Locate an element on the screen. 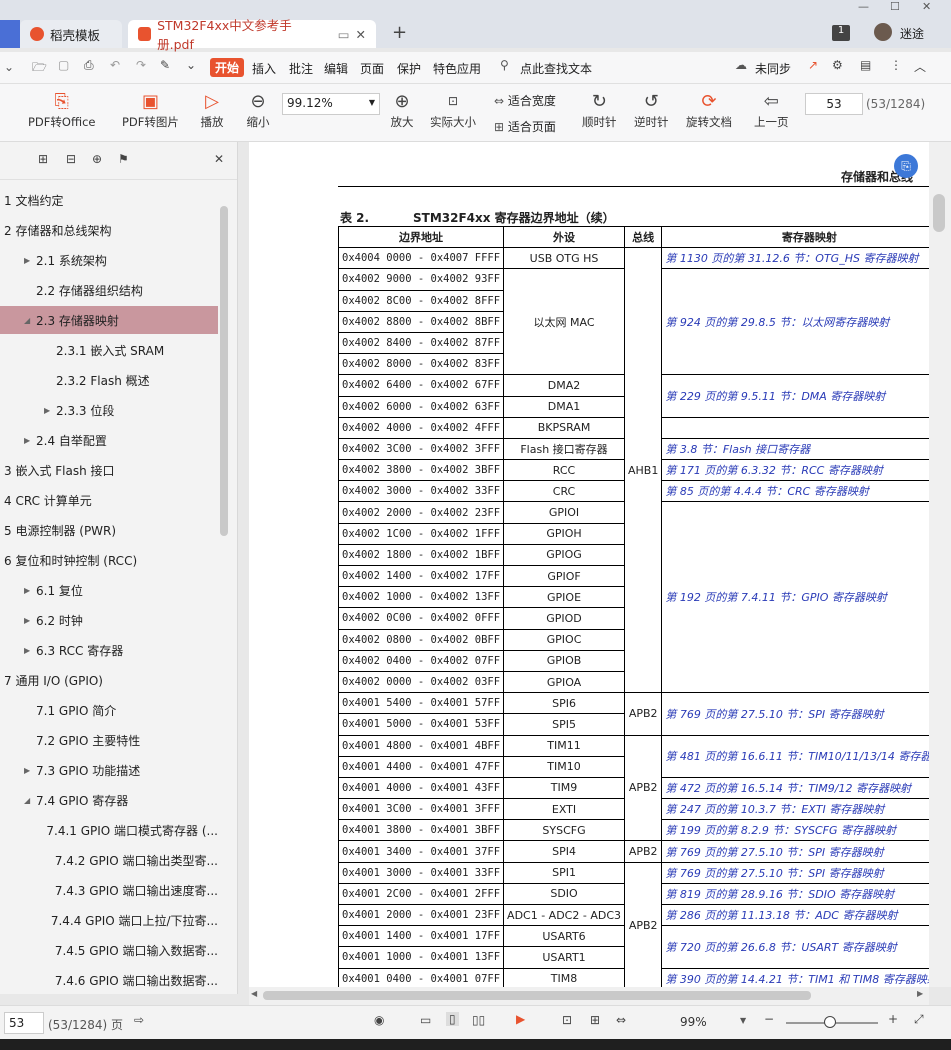 The height and width of the screenshot is (1050, 951). register-map-link: 第 192 页的第 7.4.11 节：GPIO 寄存器映射 is located at coordinates (795, 597).